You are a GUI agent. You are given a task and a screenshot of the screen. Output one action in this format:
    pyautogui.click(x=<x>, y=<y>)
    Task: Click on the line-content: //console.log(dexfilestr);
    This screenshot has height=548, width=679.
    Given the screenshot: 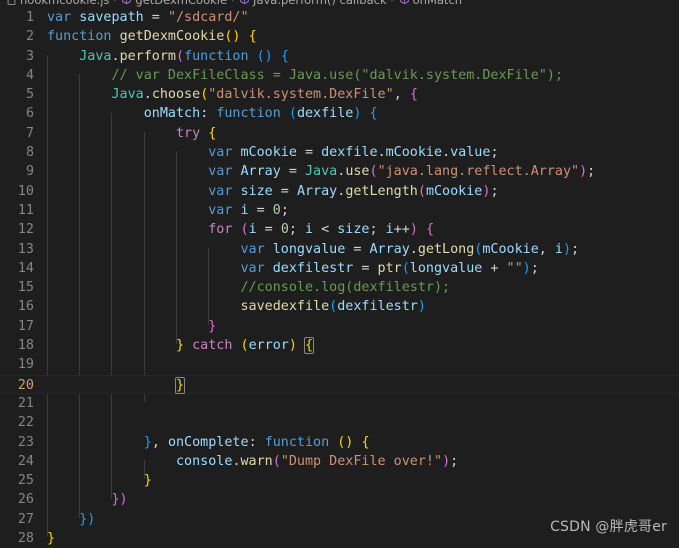 What is the action you would take?
    pyautogui.click(x=248, y=287)
    